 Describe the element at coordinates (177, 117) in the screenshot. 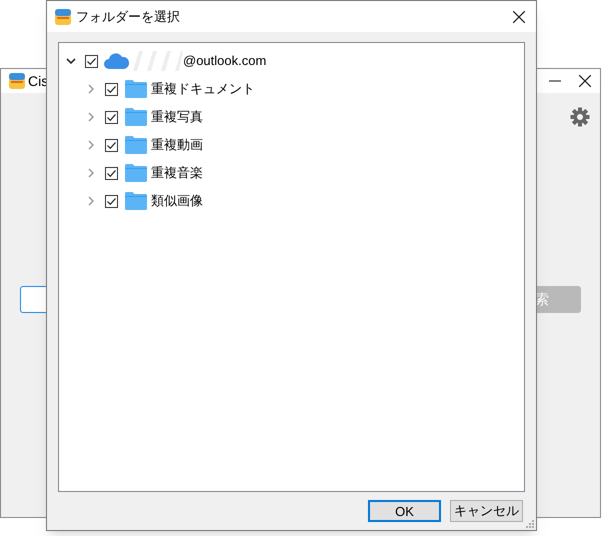

I see `folder-label: 重複写真` at that location.